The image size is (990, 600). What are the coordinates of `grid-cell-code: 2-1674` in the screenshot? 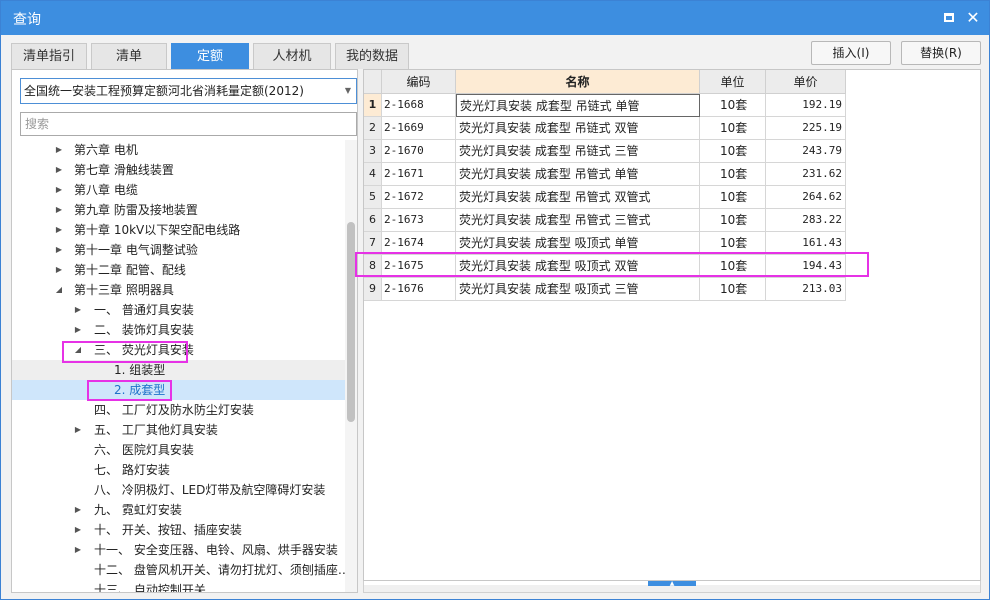 It's located at (419, 243).